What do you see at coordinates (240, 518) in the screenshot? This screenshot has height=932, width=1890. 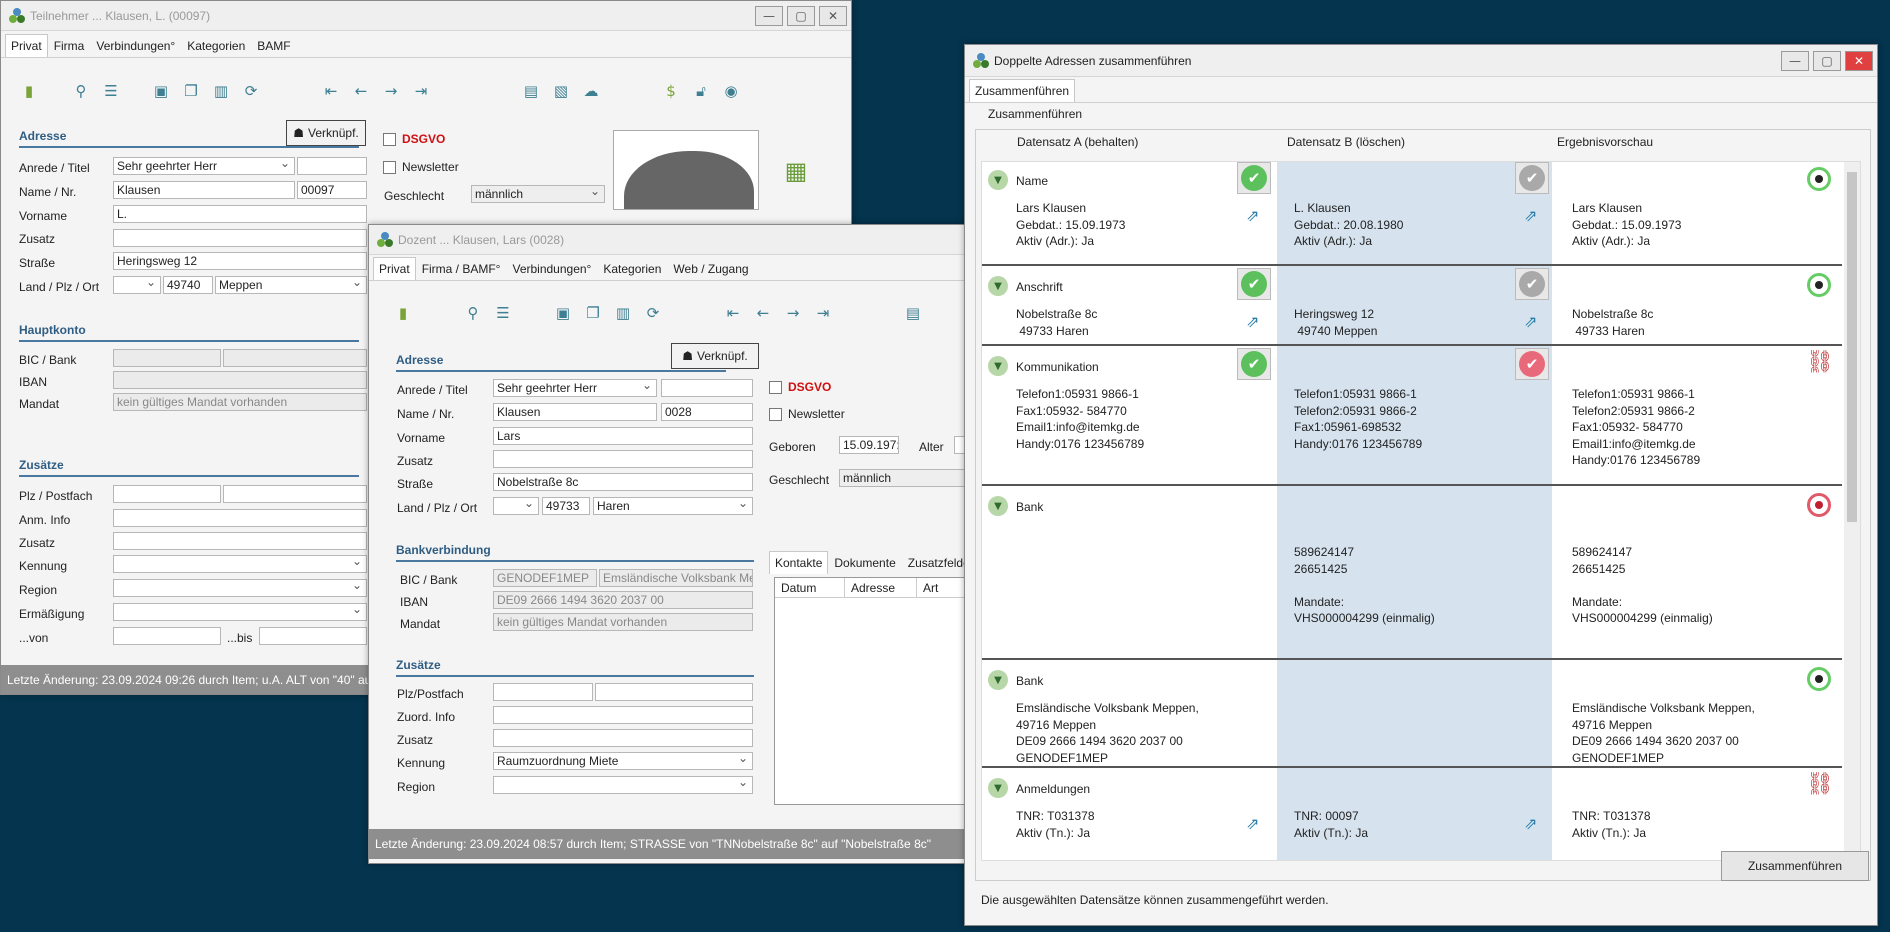 I see `anm-info-field` at bounding box center [240, 518].